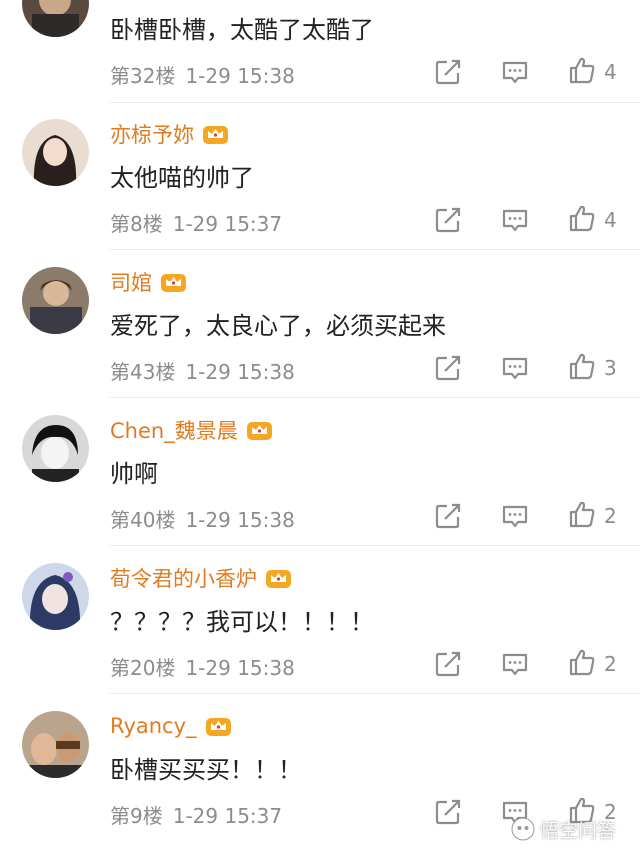 The height and width of the screenshot is (851, 640). I want to click on username-row: 司婠, so click(148, 282).